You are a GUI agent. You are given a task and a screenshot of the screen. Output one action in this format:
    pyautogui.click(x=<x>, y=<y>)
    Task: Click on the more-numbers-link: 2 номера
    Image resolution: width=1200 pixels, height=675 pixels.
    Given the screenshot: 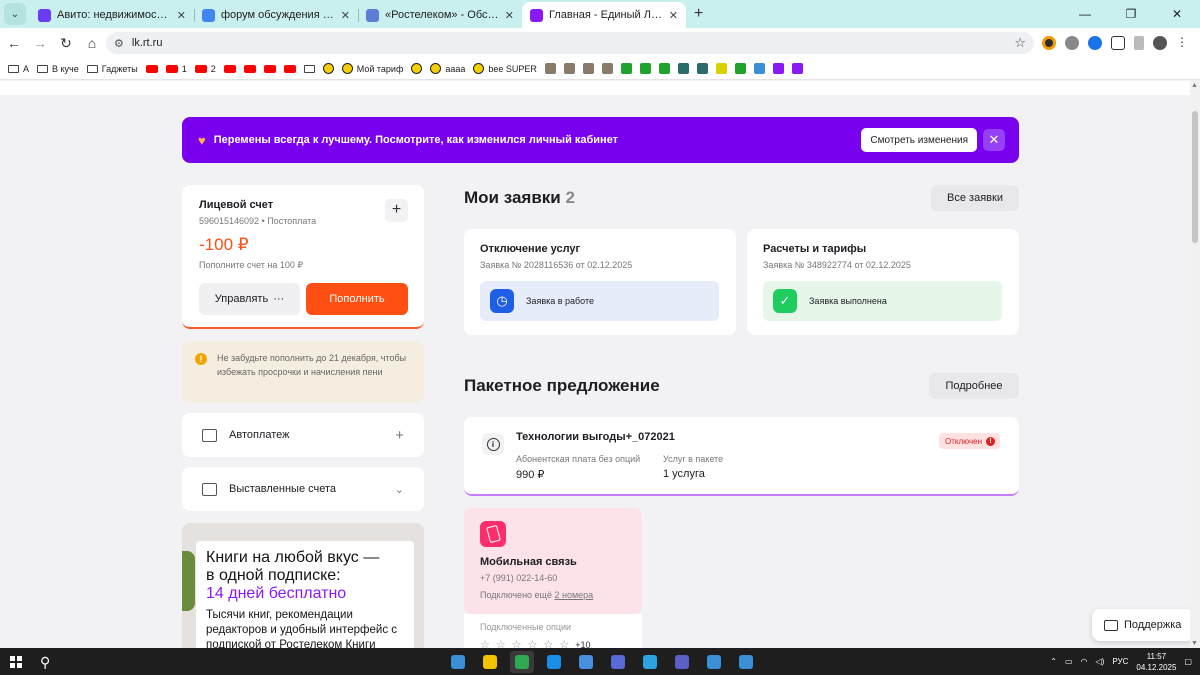 What is the action you would take?
    pyautogui.click(x=573, y=595)
    